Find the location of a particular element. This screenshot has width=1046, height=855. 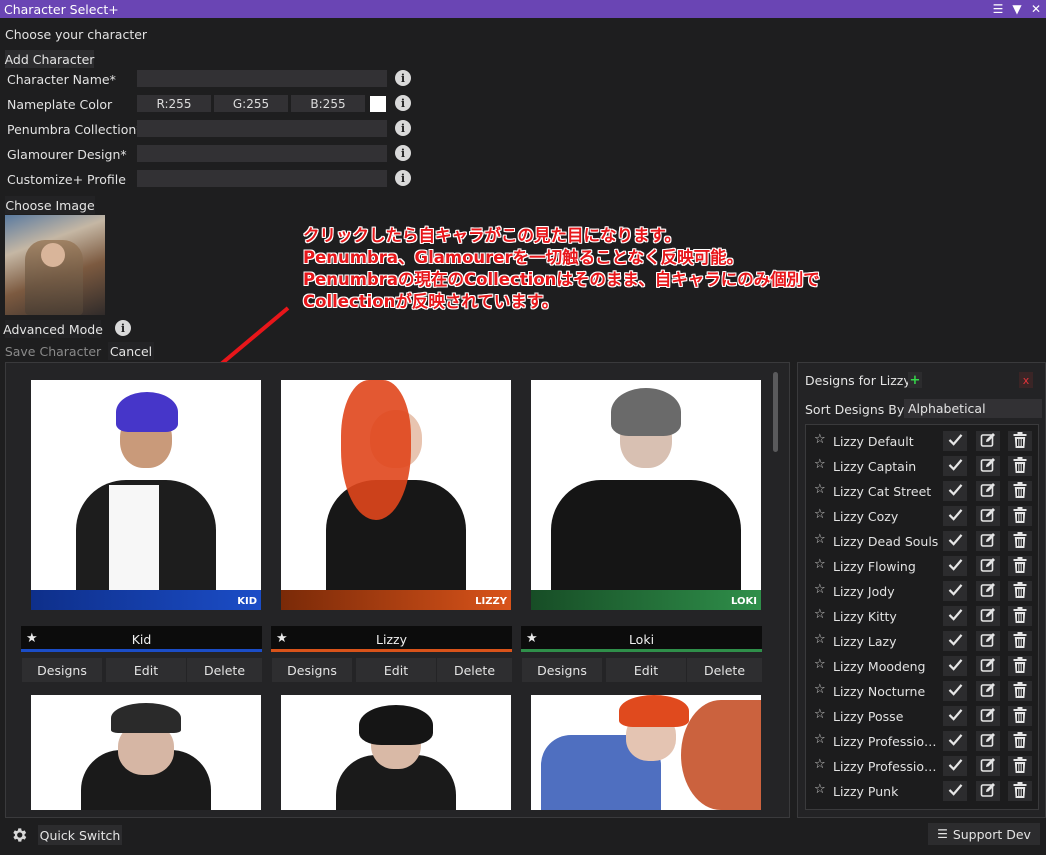

design-row: ☆ Lizzy Posse is located at coordinates (922, 716).